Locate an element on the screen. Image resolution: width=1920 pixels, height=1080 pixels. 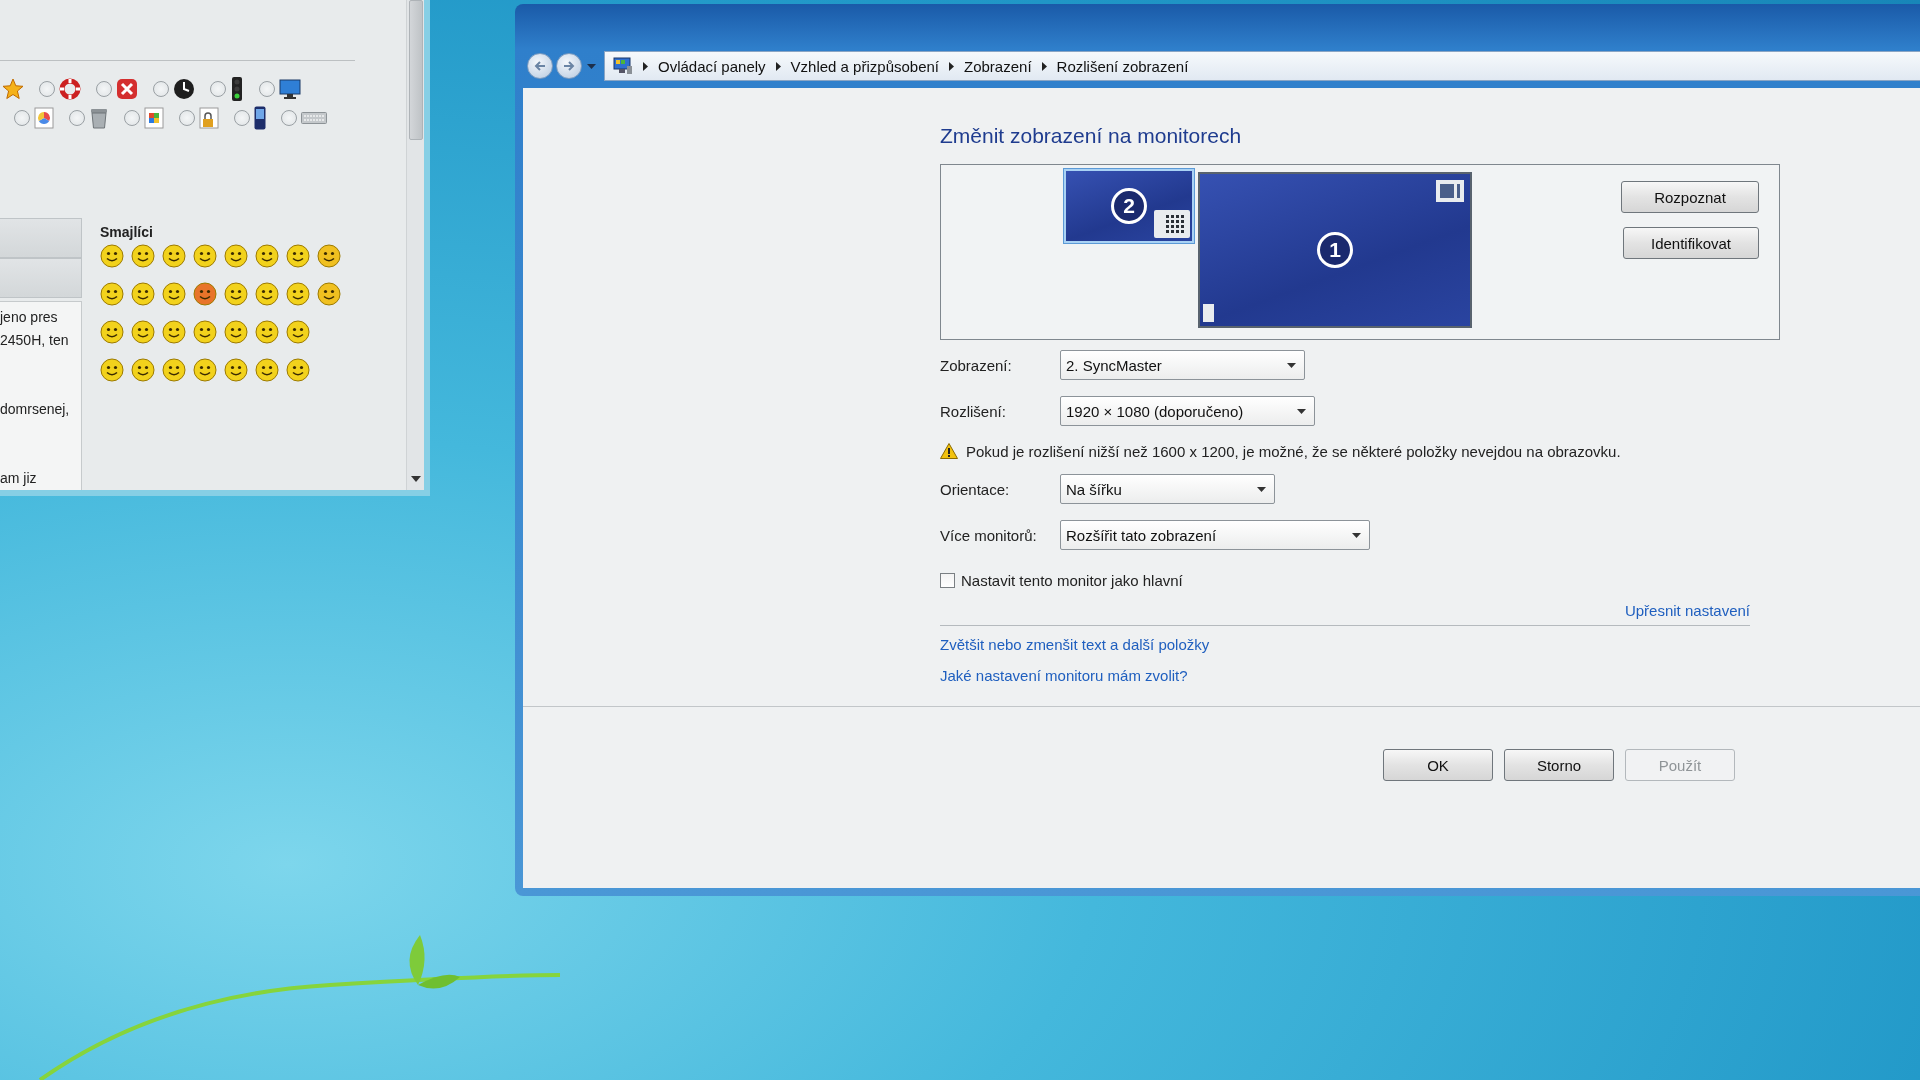
monitor-tile: 2 is located at coordinates (1129, 206).